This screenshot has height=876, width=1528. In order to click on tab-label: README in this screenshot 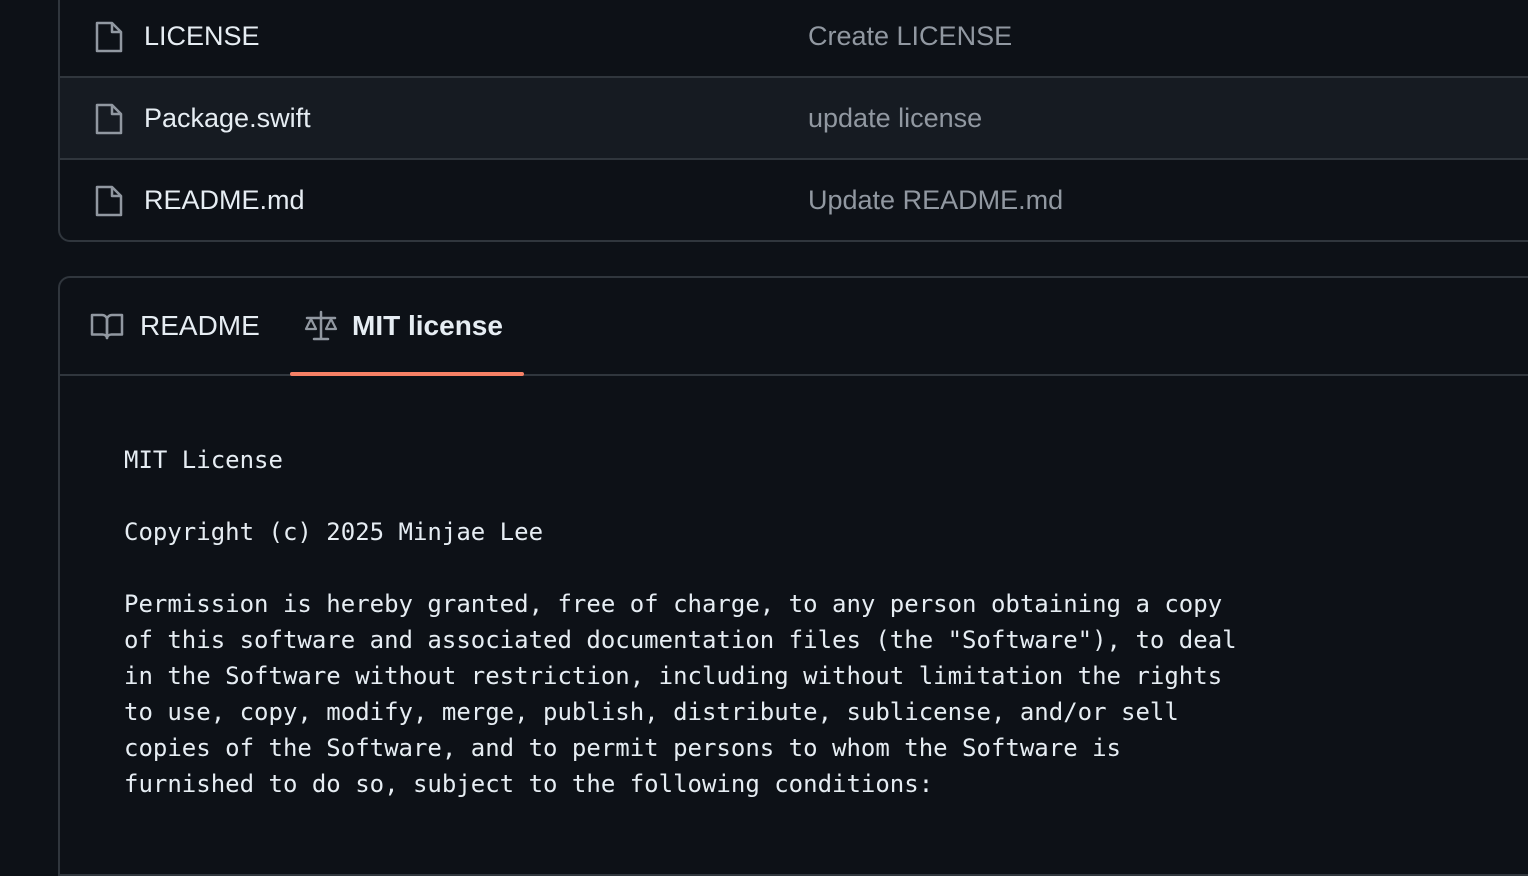, I will do `click(200, 325)`.